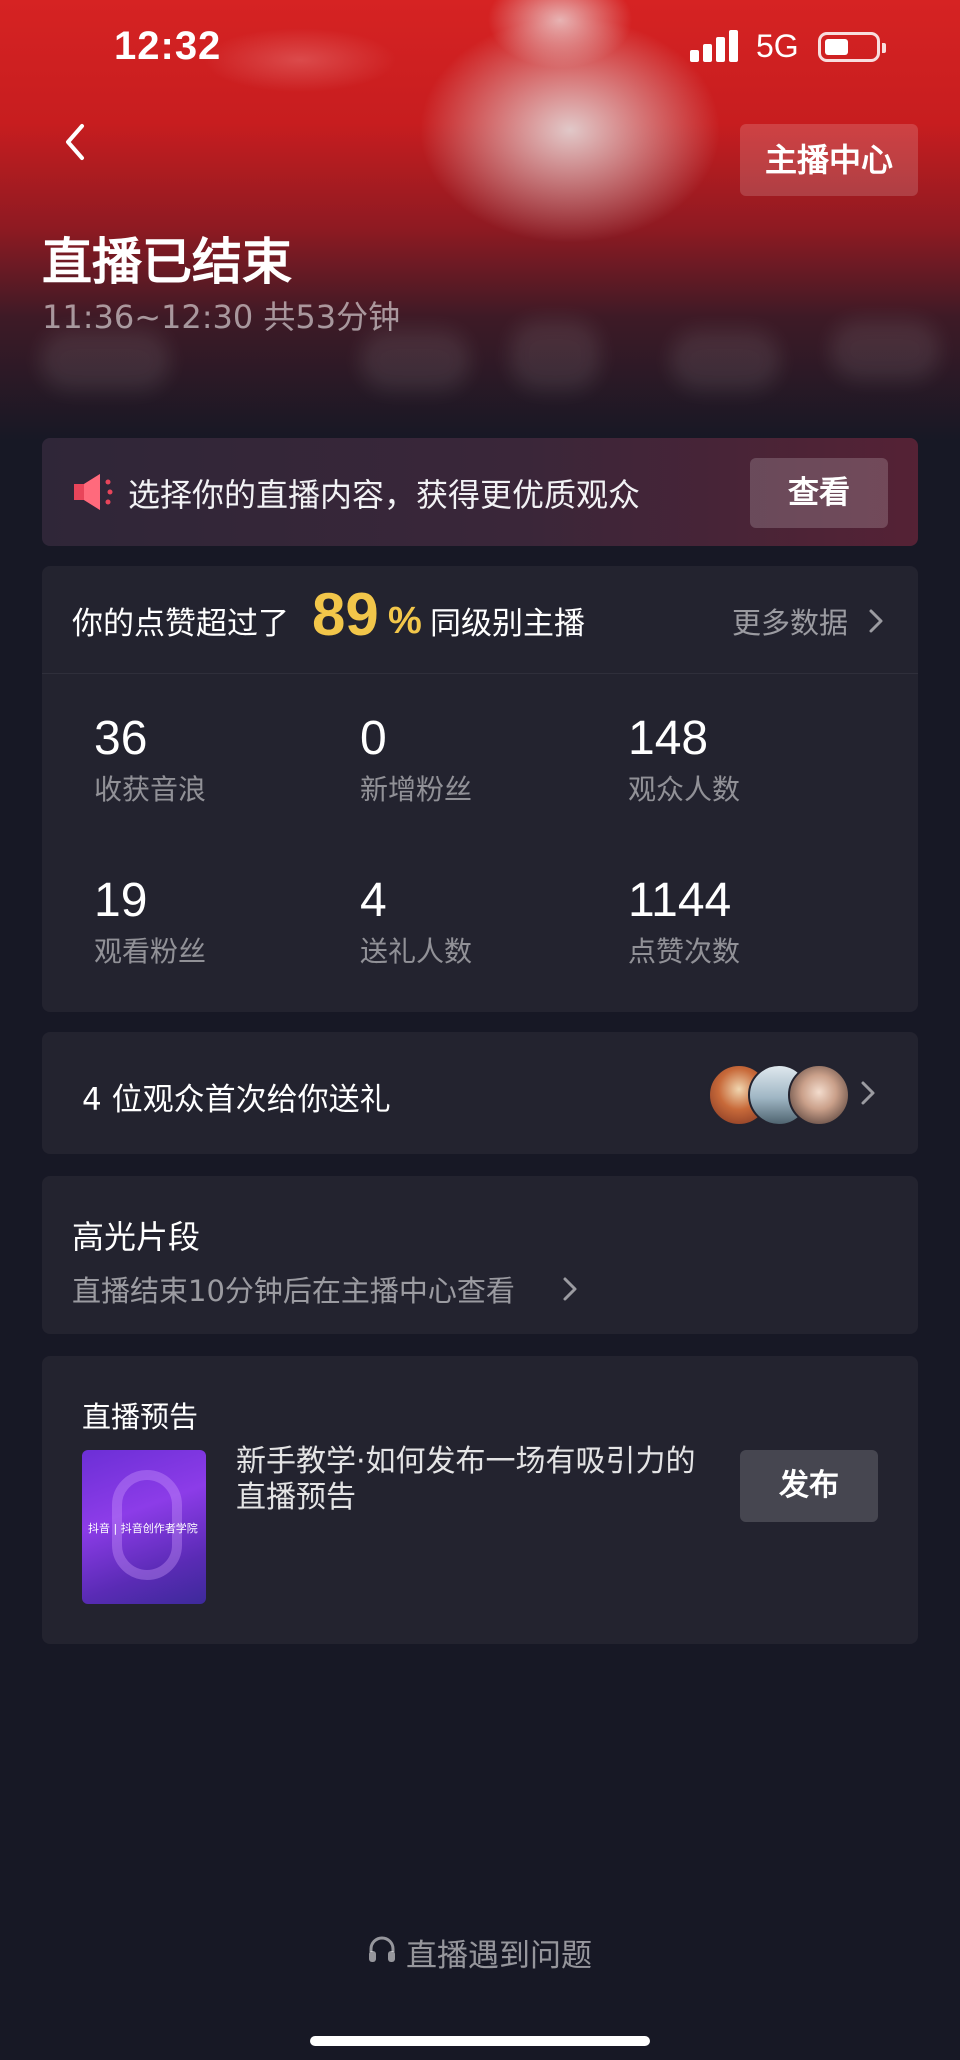 This screenshot has width=960, height=2060. I want to click on stat-value: 1144, so click(680, 900).